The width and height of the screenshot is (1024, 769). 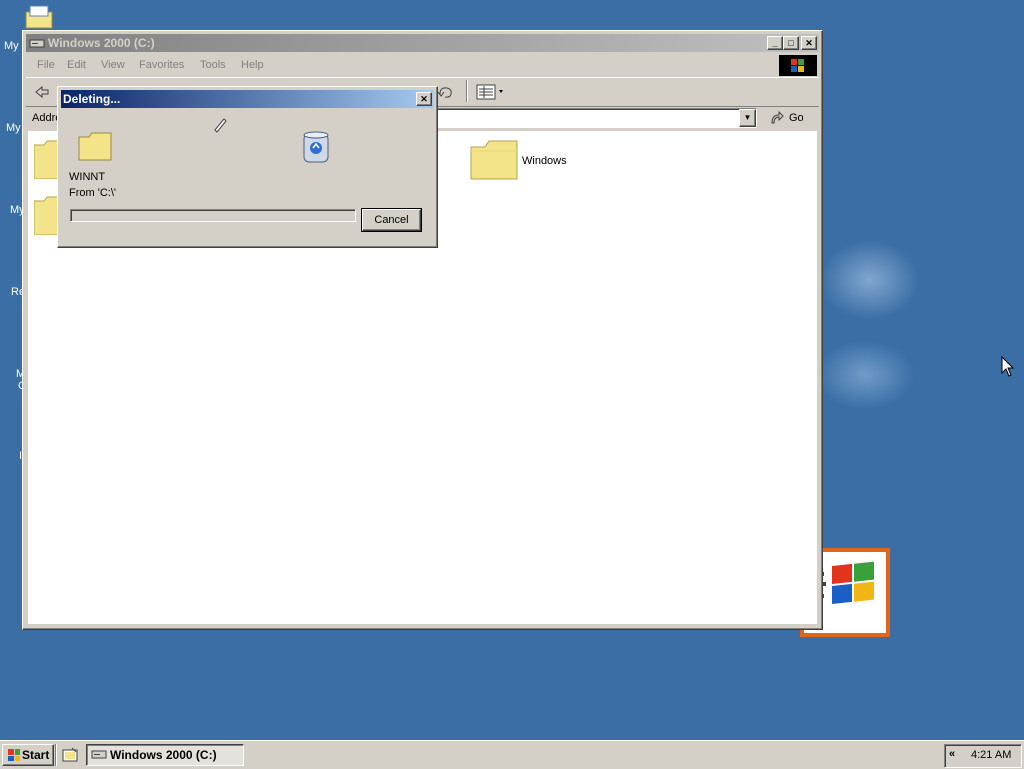 What do you see at coordinates (991, 755) in the screenshot?
I see `clock: 4:21 AM` at bounding box center [991, 755].